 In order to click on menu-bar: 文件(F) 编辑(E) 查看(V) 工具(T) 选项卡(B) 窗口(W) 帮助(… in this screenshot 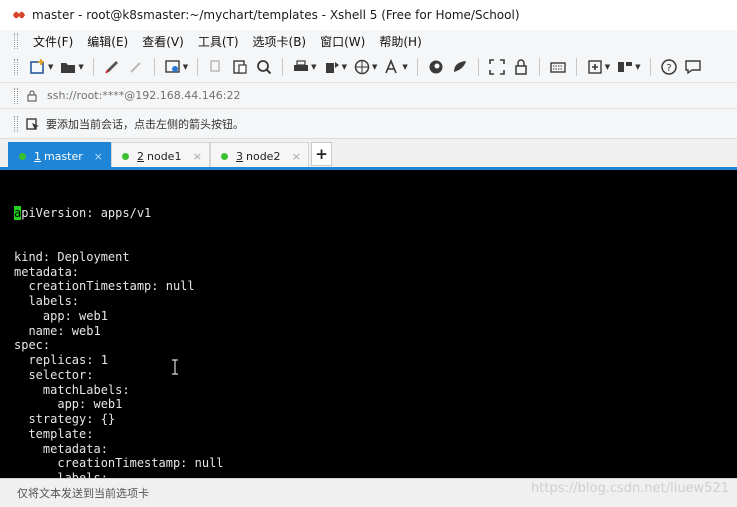, I will do `click(368, 41)`.